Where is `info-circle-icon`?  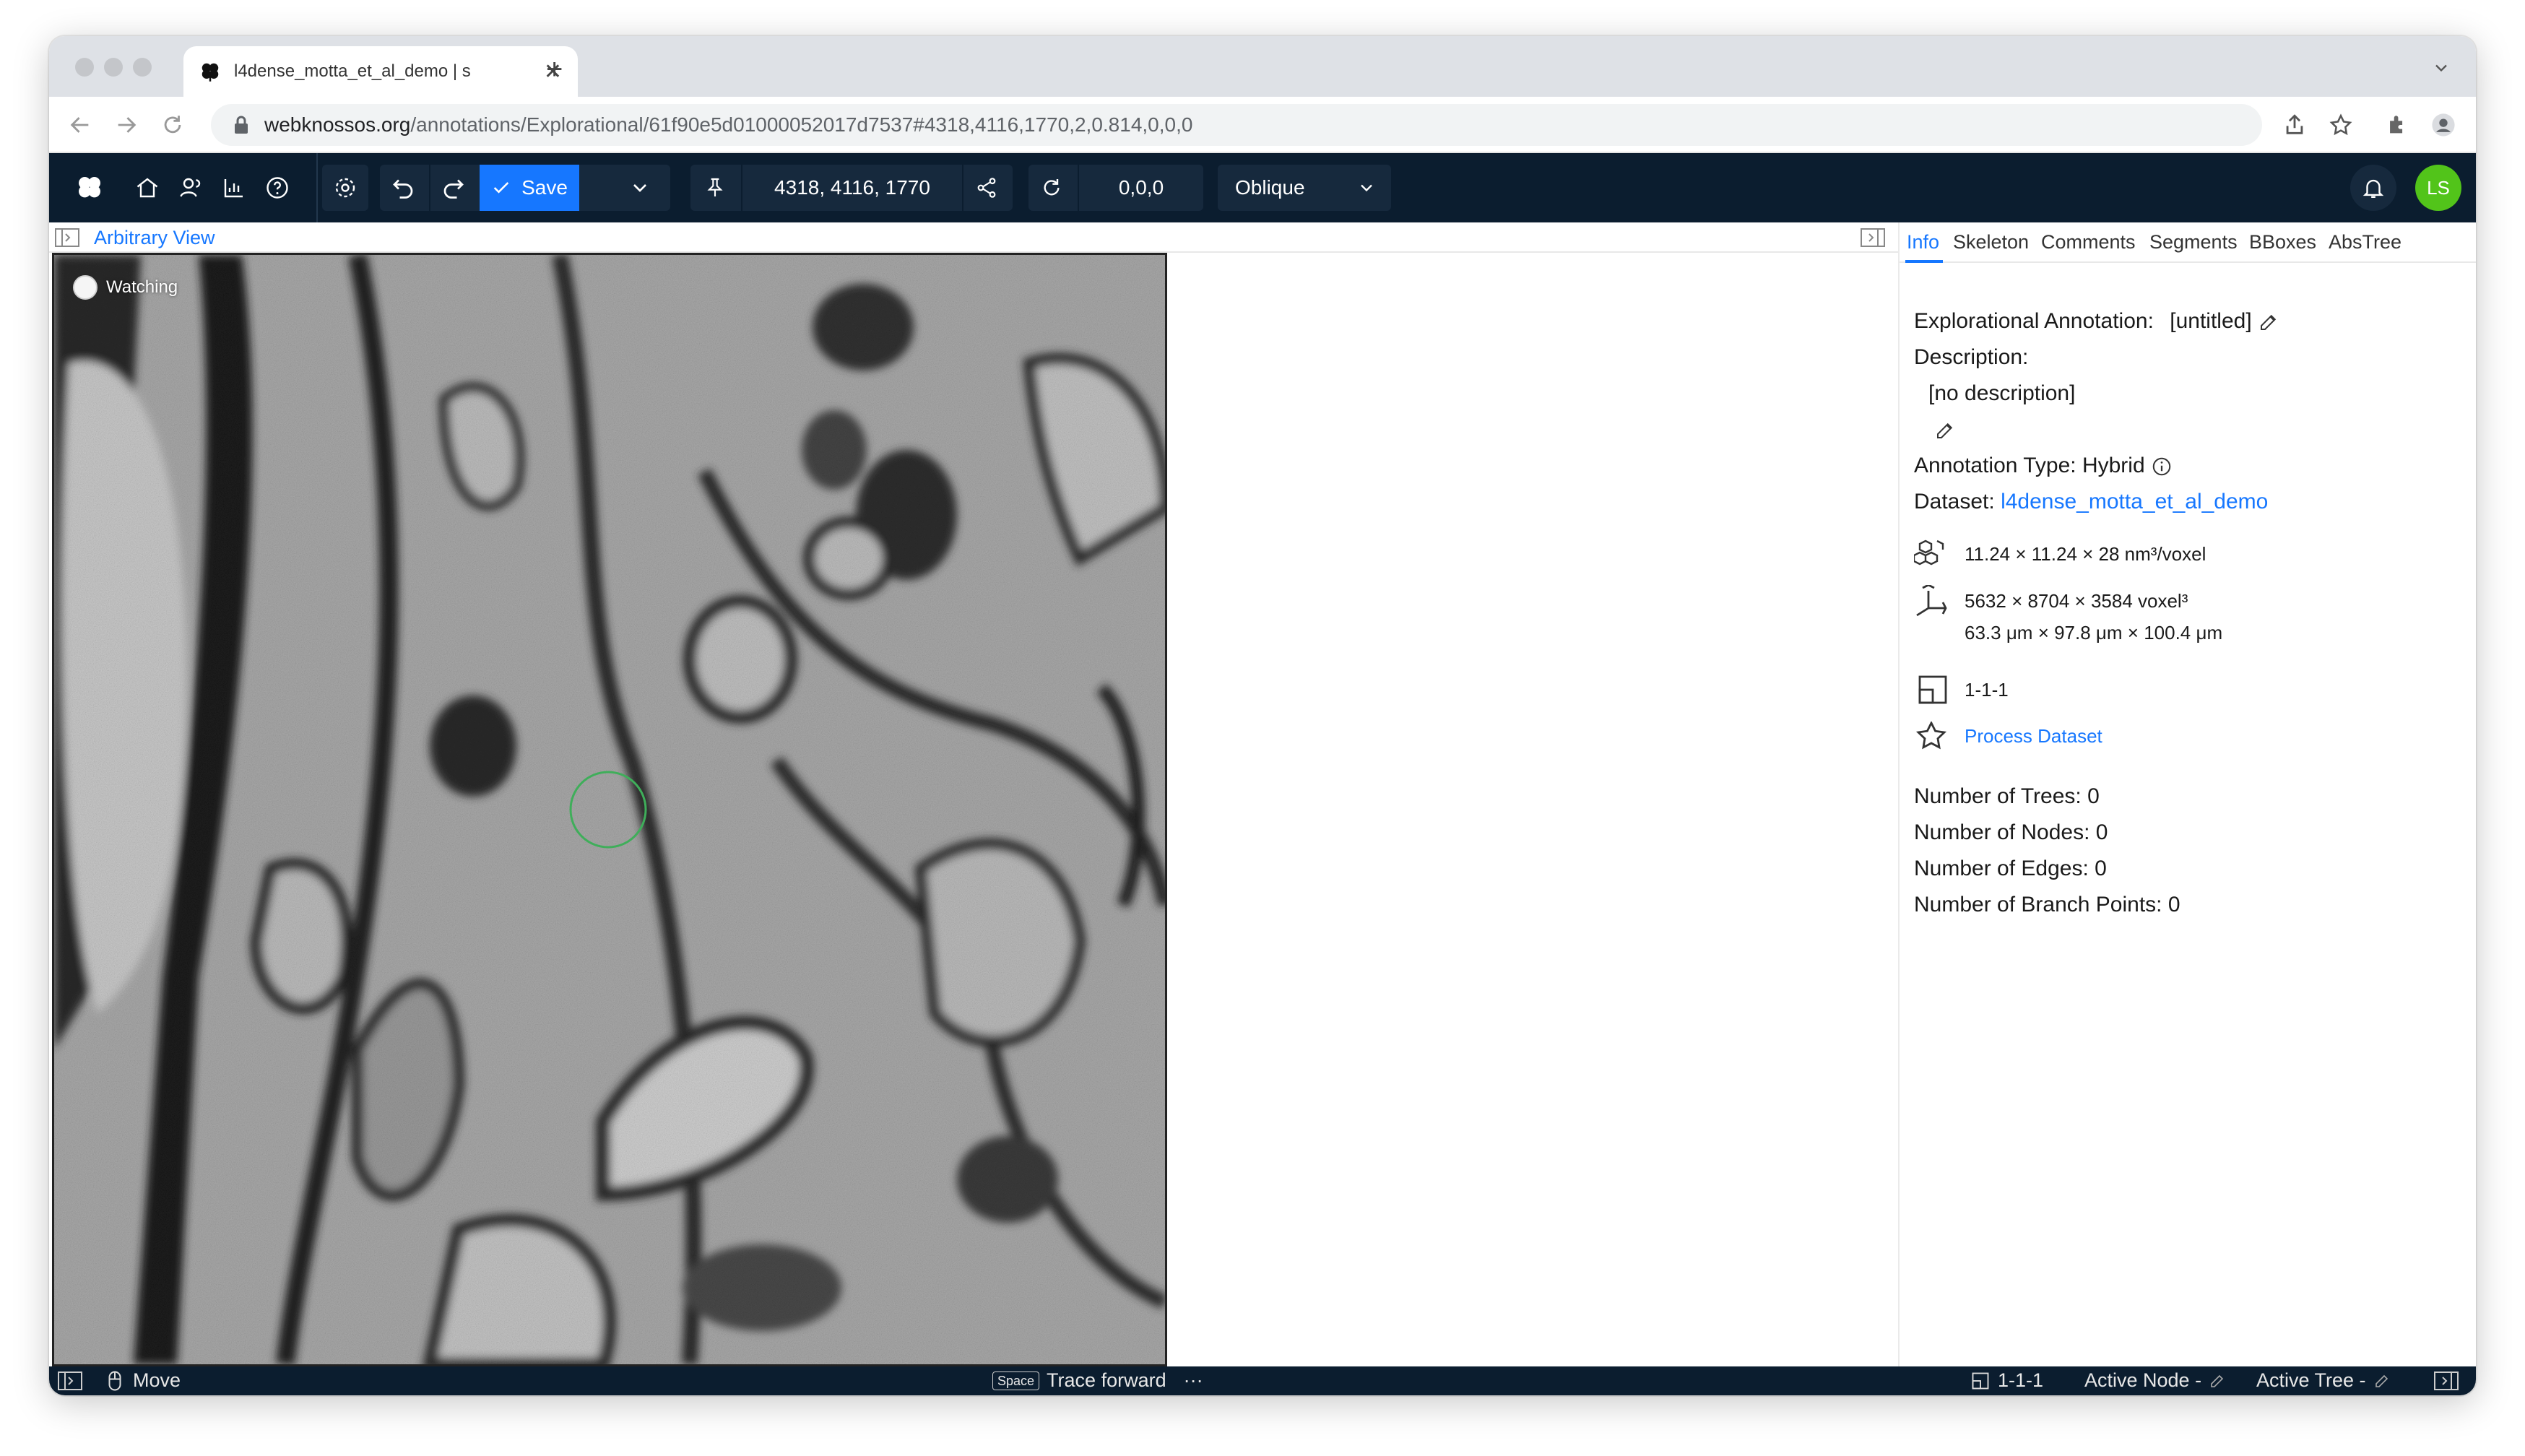 info-circle-icon is located at coordinates (2162, 466).